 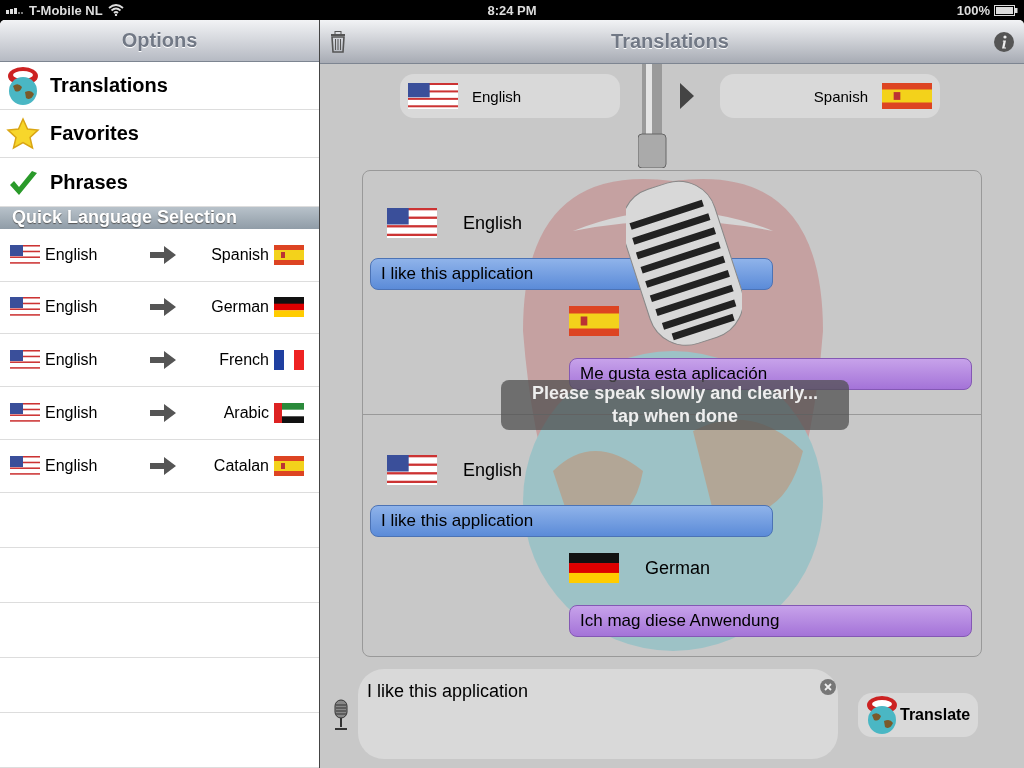 I want to click on trash-icon, so click(x=338, y=41).